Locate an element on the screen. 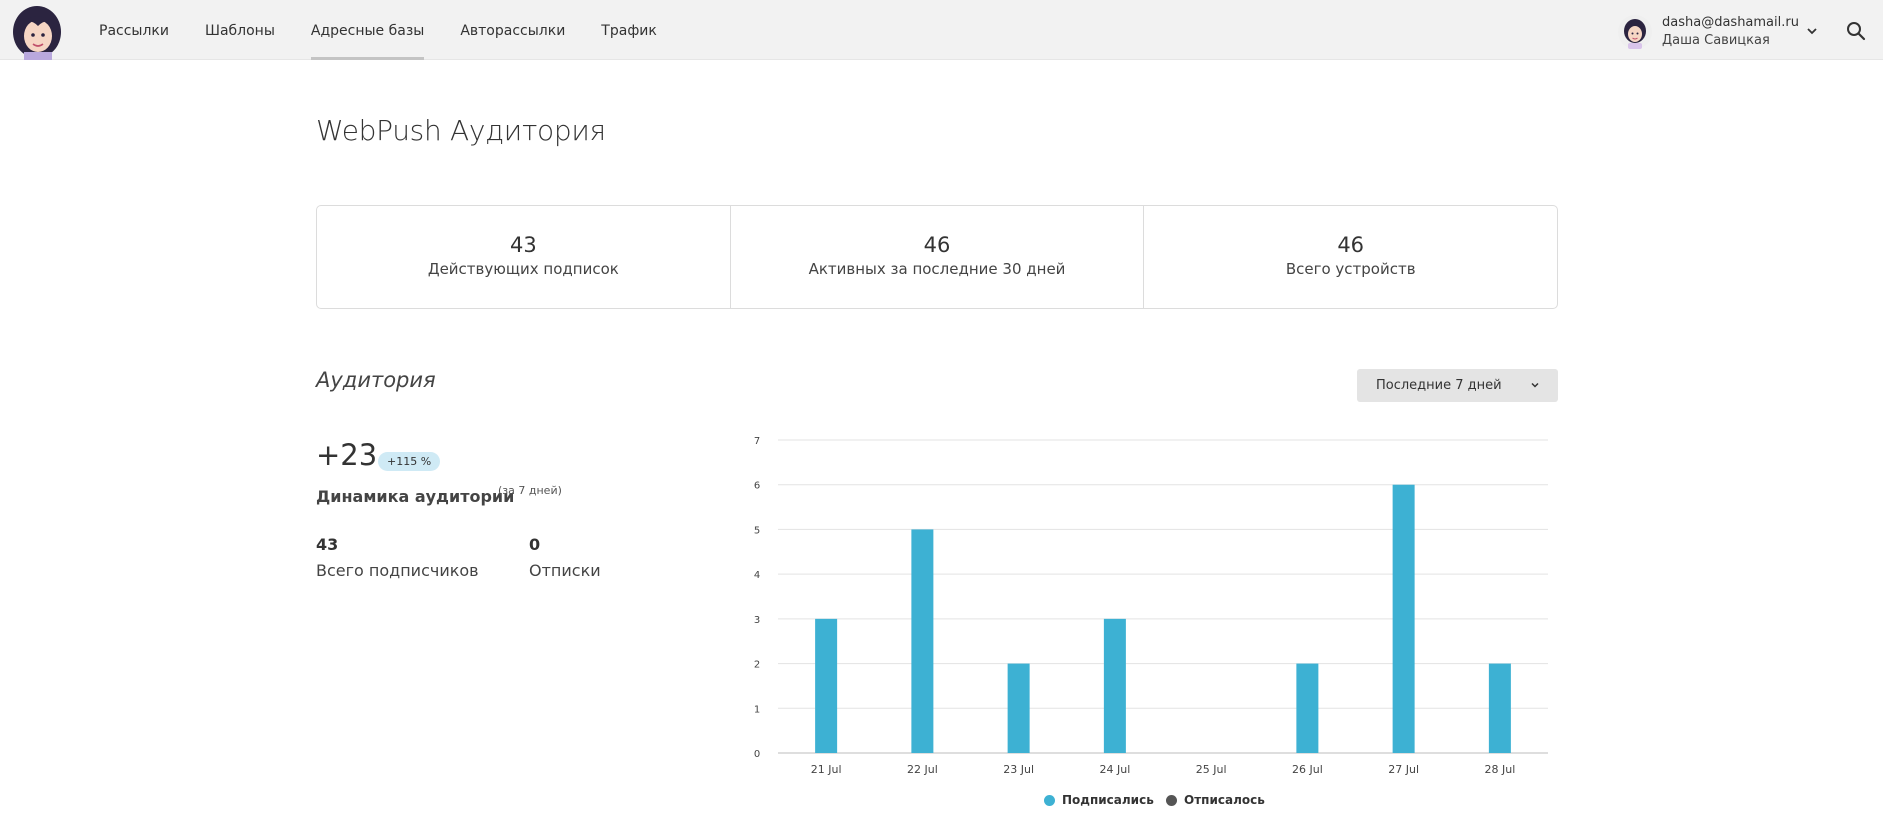  y-tick-label: 4 is located at coordinates (757, 575).